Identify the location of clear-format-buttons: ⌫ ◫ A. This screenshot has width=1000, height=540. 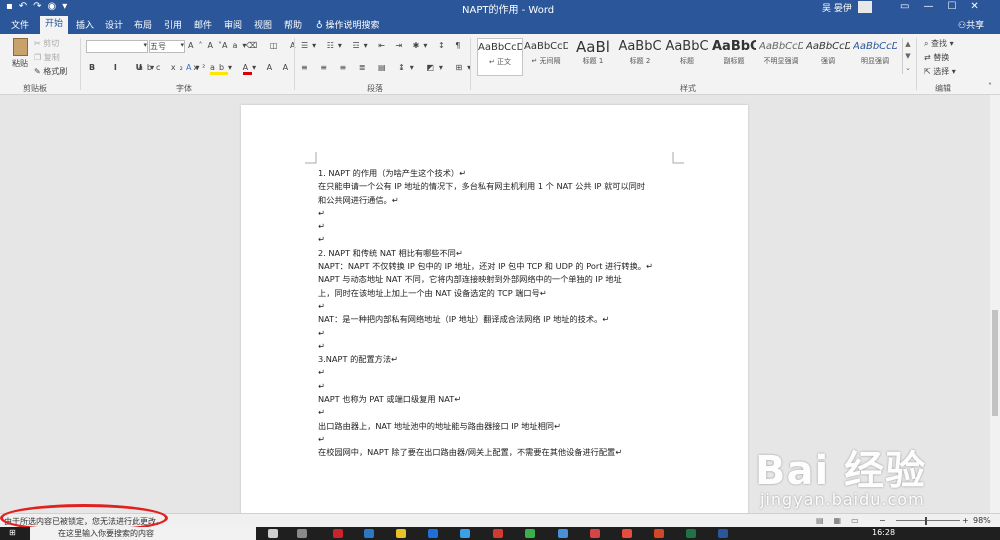
(273, 45).